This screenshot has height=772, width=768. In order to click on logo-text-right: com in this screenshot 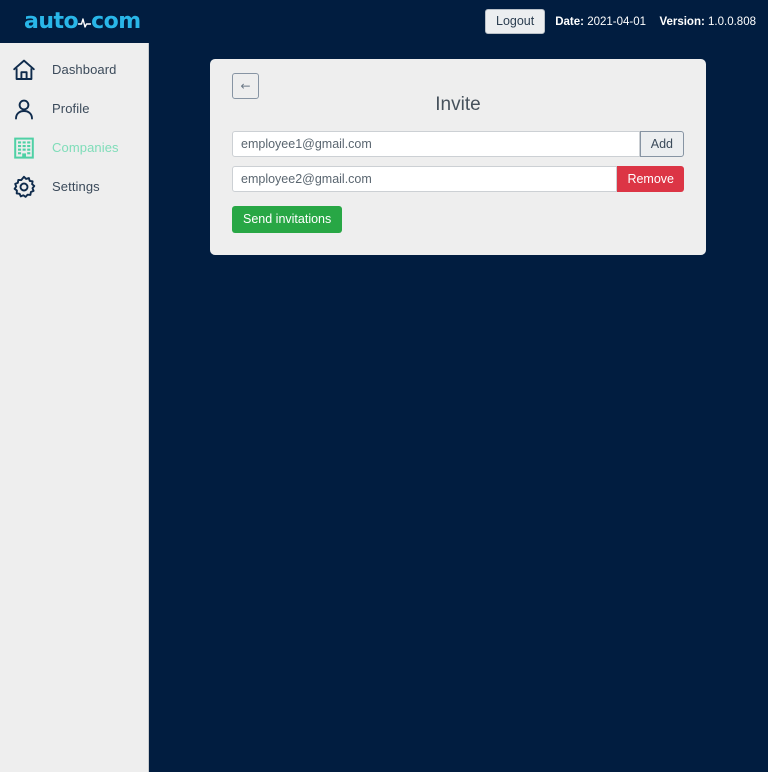, I will do `click(116, 21)`.